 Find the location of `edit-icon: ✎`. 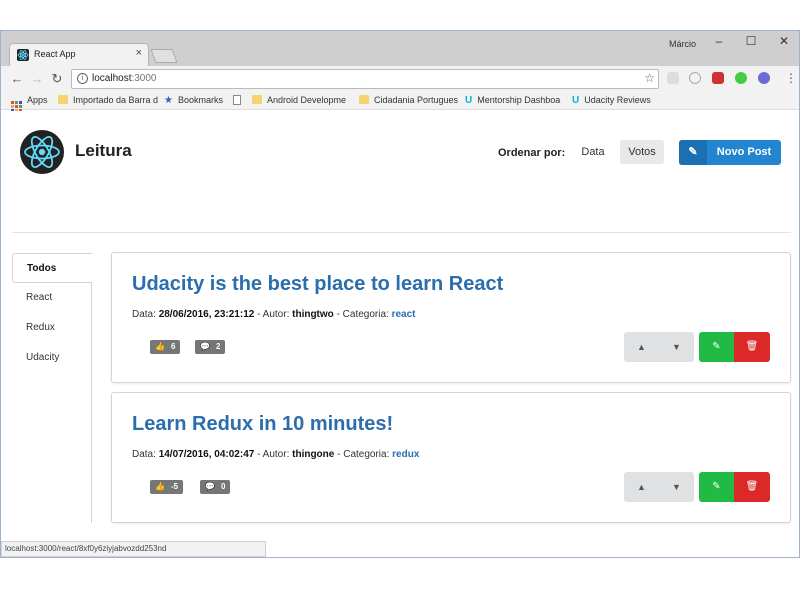

edit-icon: ✎ is located at coordinates (693, 152).